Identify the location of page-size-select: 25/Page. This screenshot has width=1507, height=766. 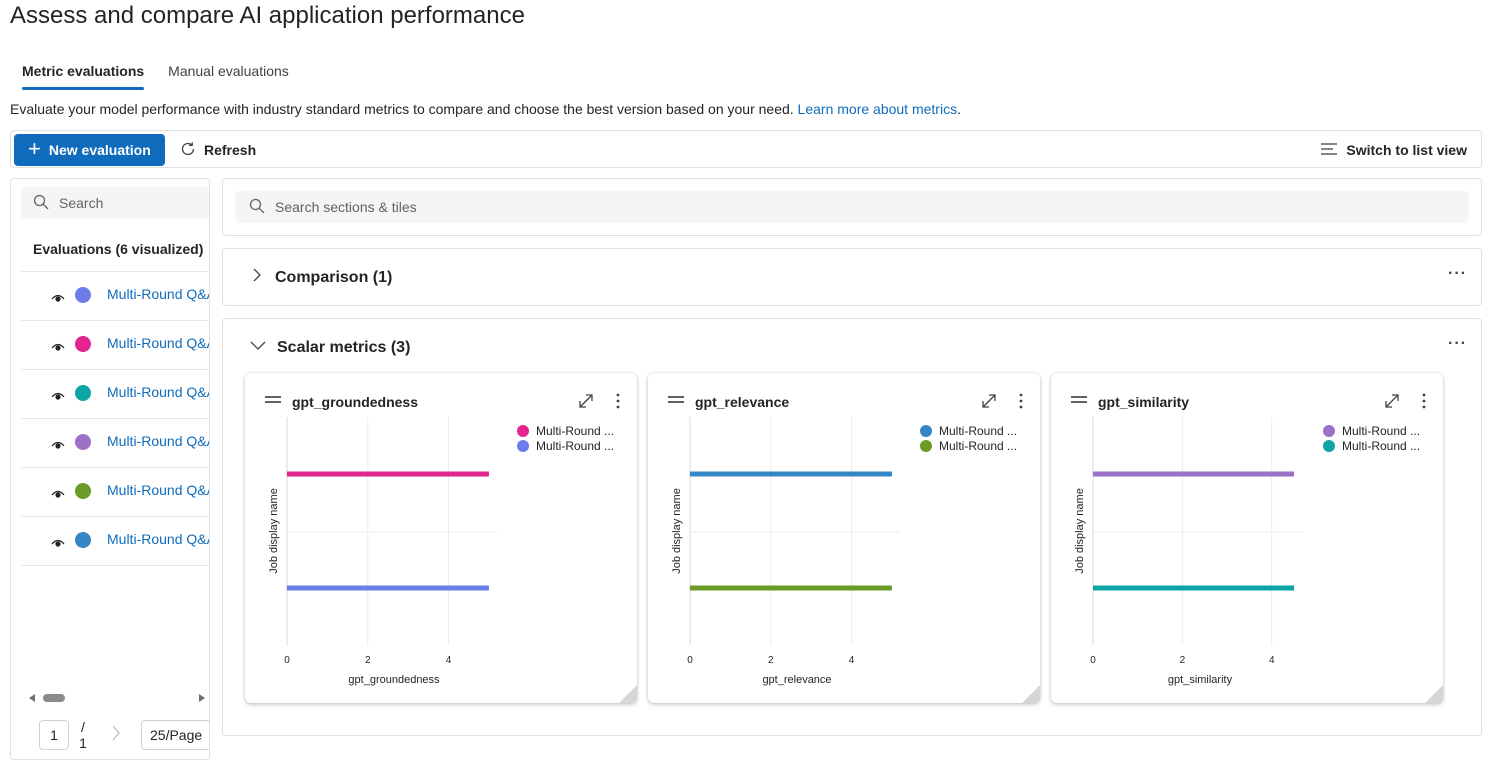
(175, 735).